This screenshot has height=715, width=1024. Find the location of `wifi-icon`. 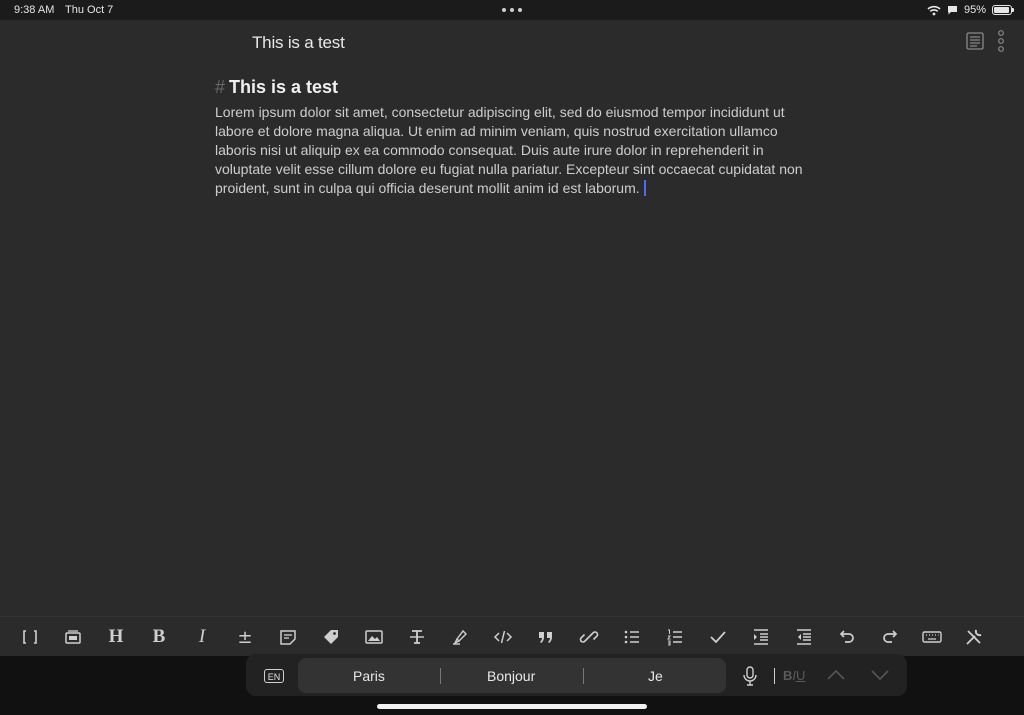

wifi-icon is located at coordinates (934, 10).